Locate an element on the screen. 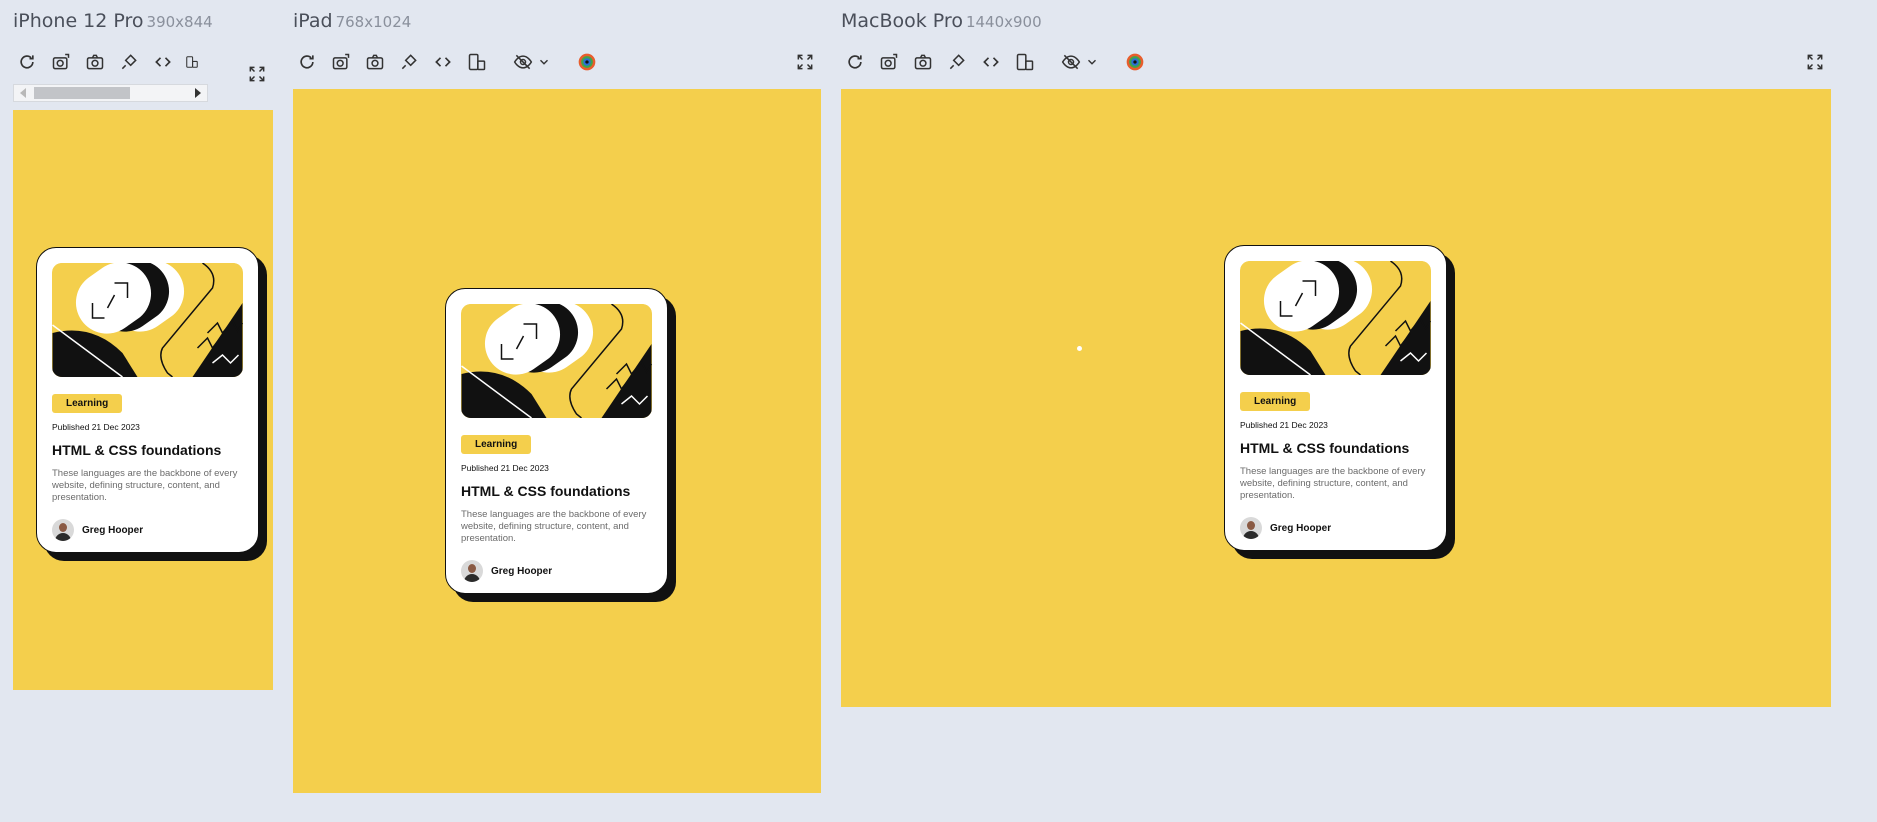  device-name: MacBook Pro is located at coordinates (902, 21).